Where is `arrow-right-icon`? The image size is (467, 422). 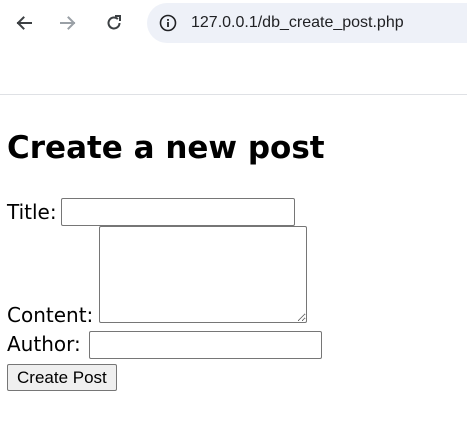 arrow-right-icon is located at coordinates (68, 23).